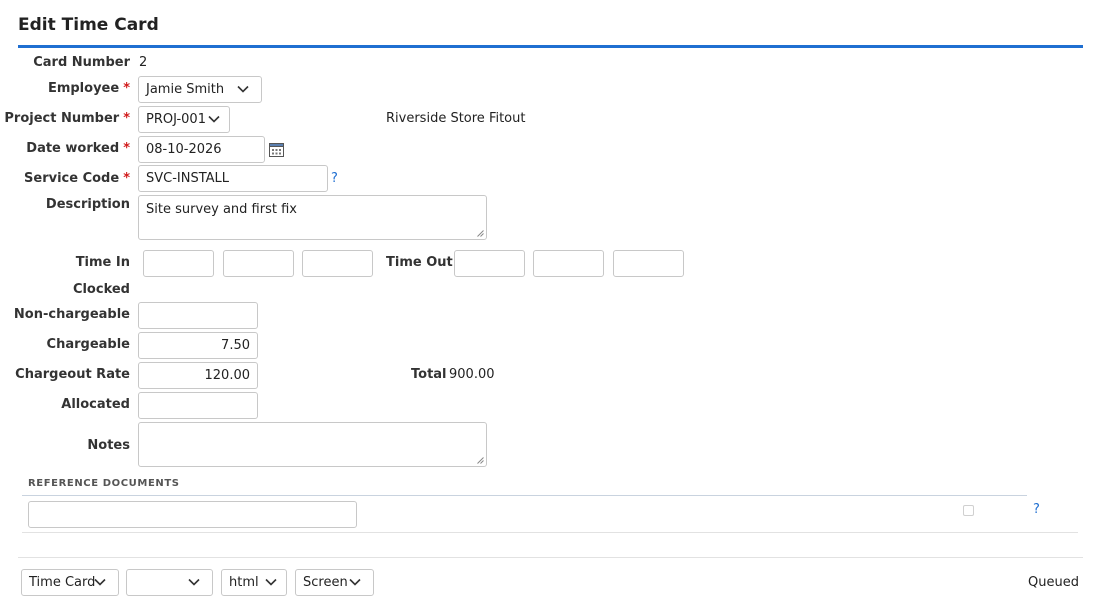 This screenshot has width=1100, height=602. Describe the element at coordinates (178, 263) in the screenshot. I see `time-in-hour-input` at that location.